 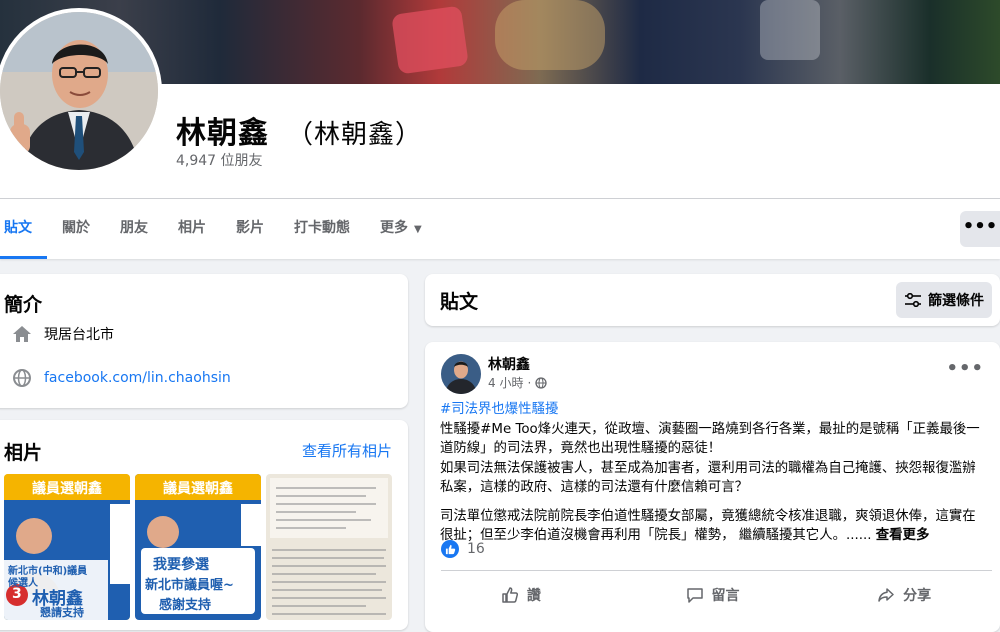 What do you see at coordinates (192, 228) in the screenshot?
I see `tab-photos: 相片` at bounding box center [192, 228].